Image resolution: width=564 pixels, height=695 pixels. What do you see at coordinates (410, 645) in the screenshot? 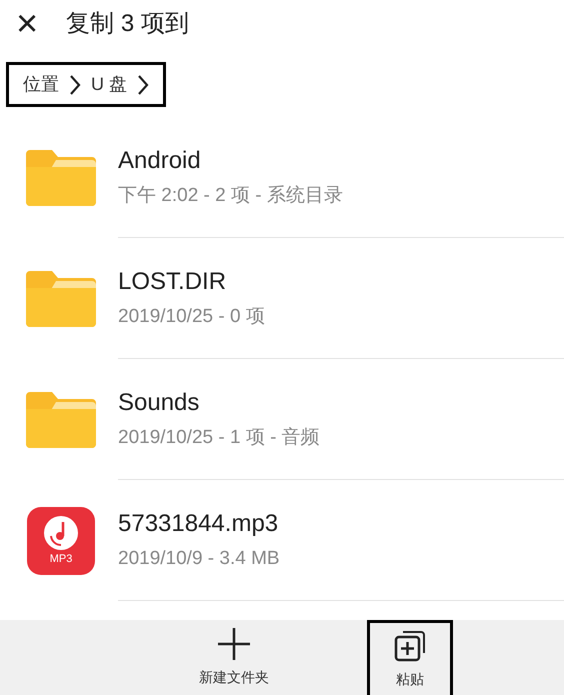
I see `stacked-plus-icon` at bounding box center [410, 645].